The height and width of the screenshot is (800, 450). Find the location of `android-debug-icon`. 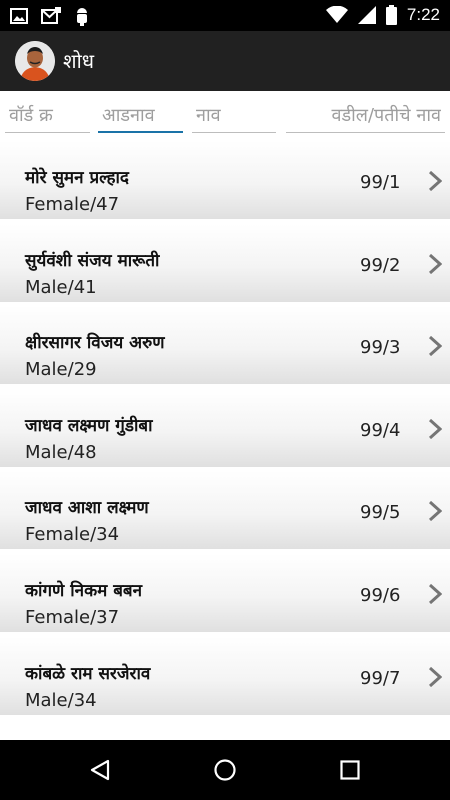

android-debug-icon is located at coordinates (82, 17).